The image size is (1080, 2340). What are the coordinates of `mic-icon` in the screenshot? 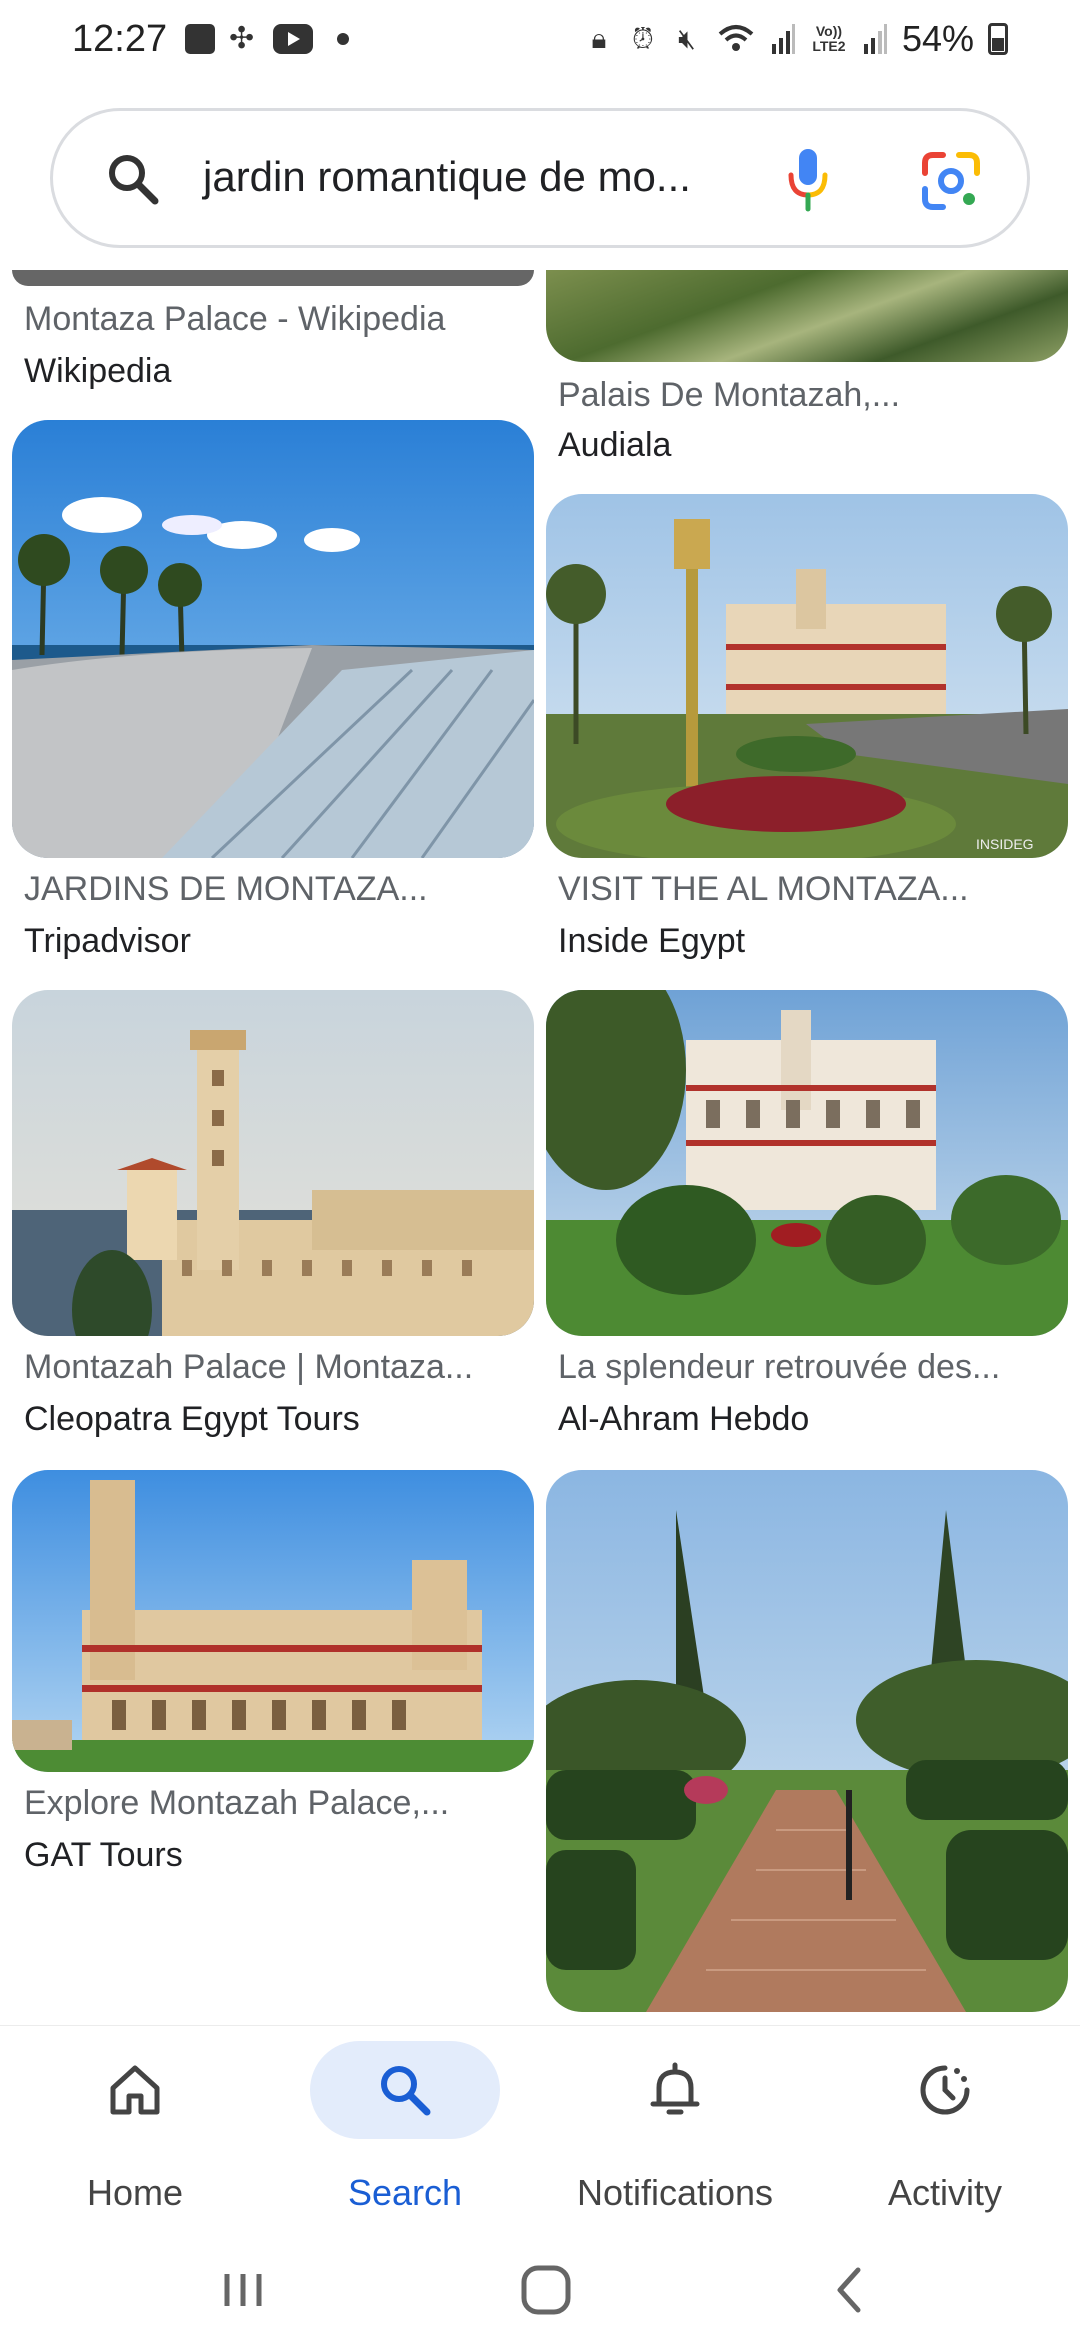 It's located at (808, 180).